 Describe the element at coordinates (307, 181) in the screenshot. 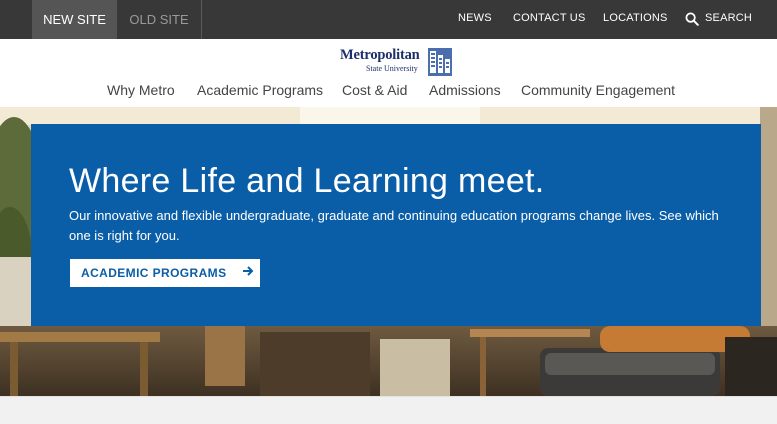

I see `hero-title: Where Life and Learning meet.` at that location.